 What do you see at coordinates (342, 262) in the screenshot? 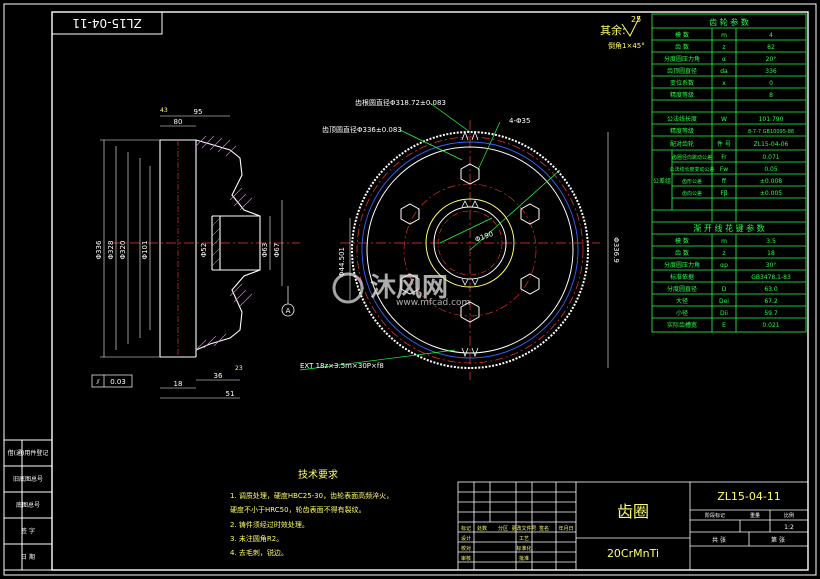
I see `dim-inner: Φ44.501` at bounding box center [342, 262].